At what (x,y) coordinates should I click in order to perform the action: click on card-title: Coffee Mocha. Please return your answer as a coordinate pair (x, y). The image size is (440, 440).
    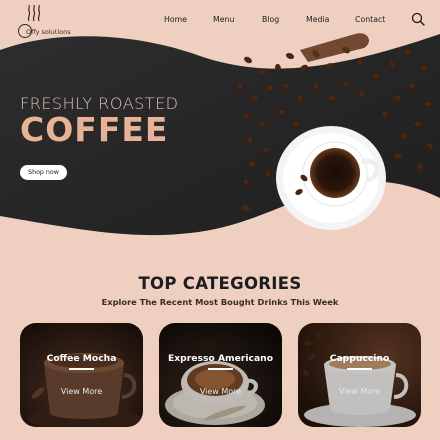
    Looking at the image, I should click on (81, 358).